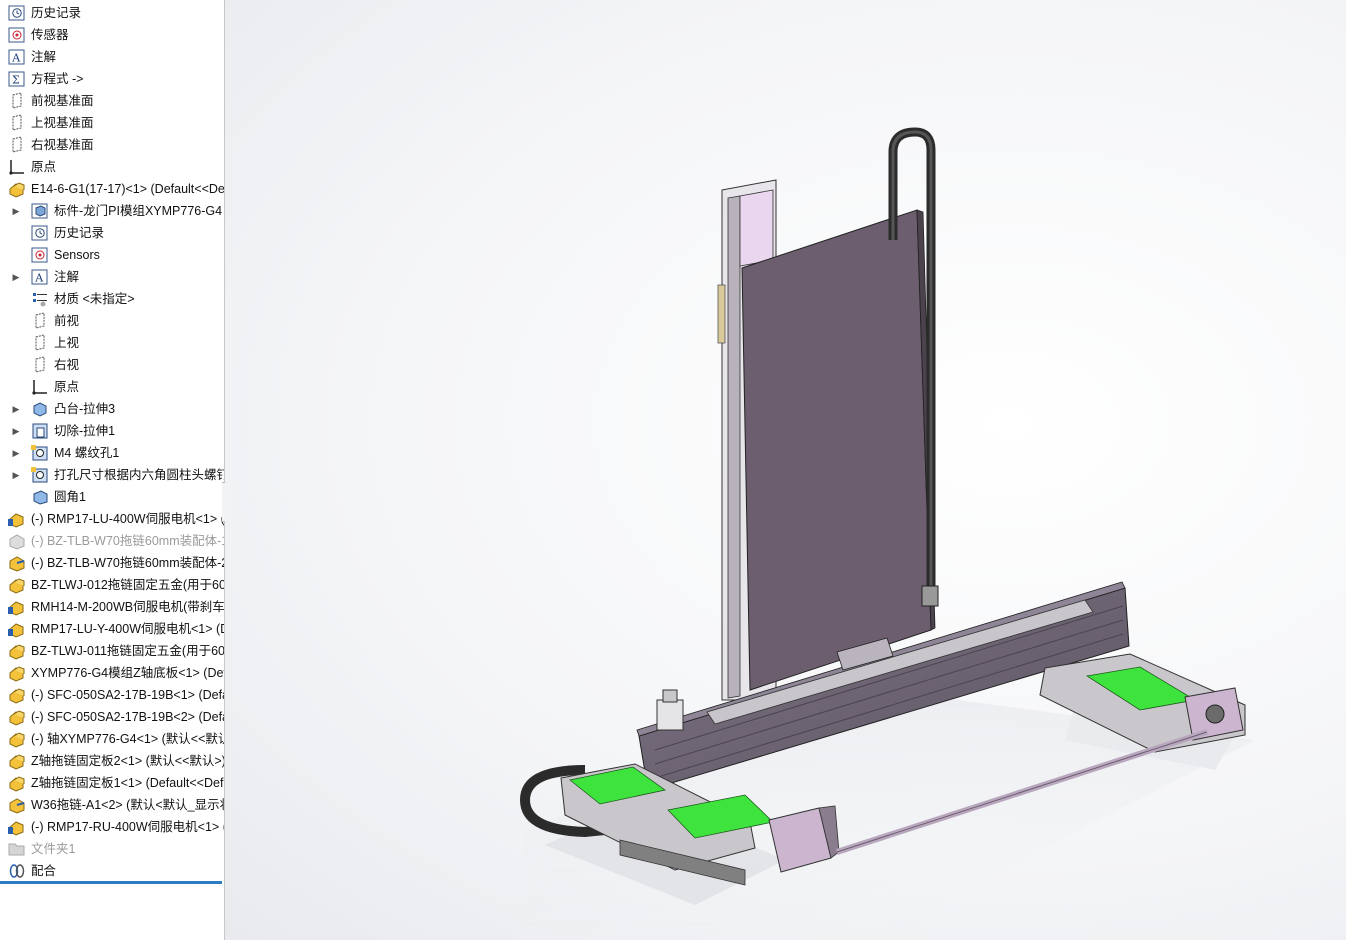 The image size is (1346, 945). Describe the element at coordinates (62, 101) in the screenshot. I see `tree-item-label: 前视基准面` at that location.